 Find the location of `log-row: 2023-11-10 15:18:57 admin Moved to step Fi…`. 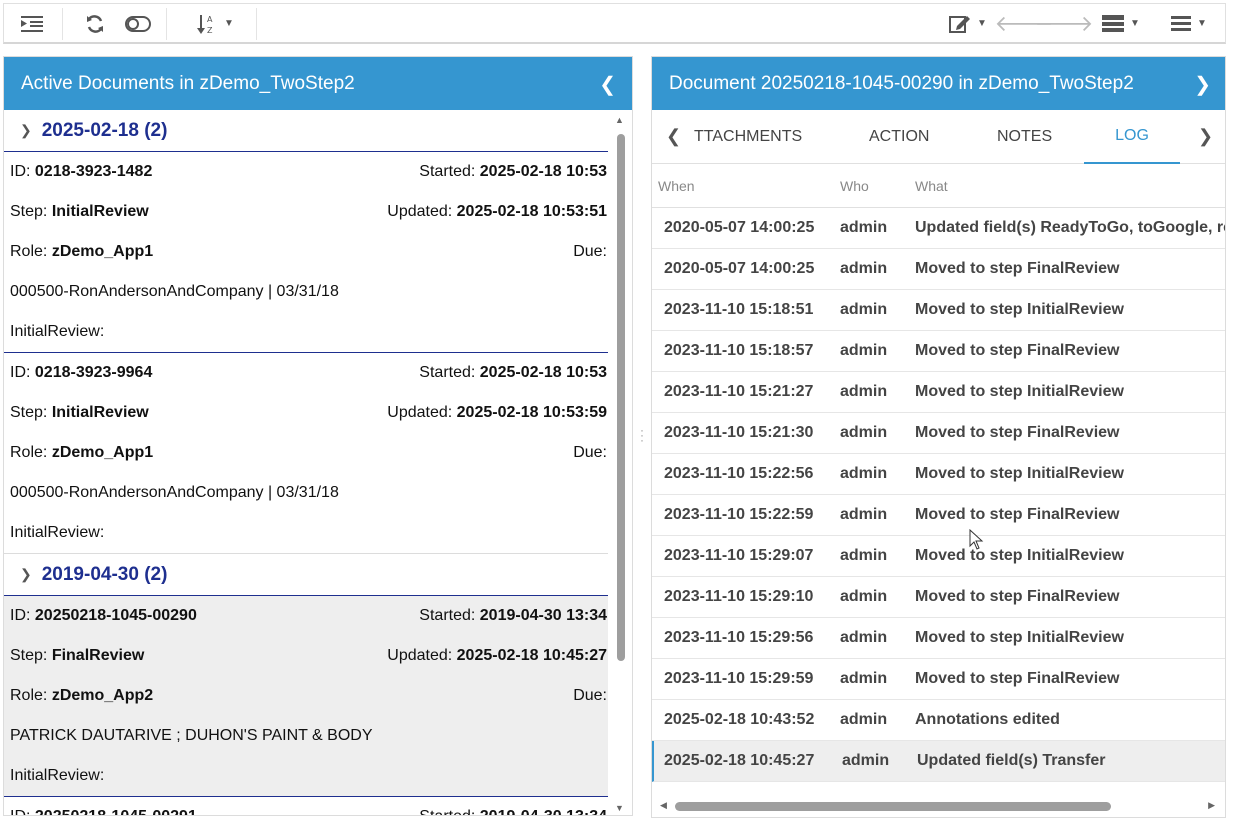

log-row: 2023-11-10 15:18:57 admin Moved to step Fi… is located at coordinates (938, 351).